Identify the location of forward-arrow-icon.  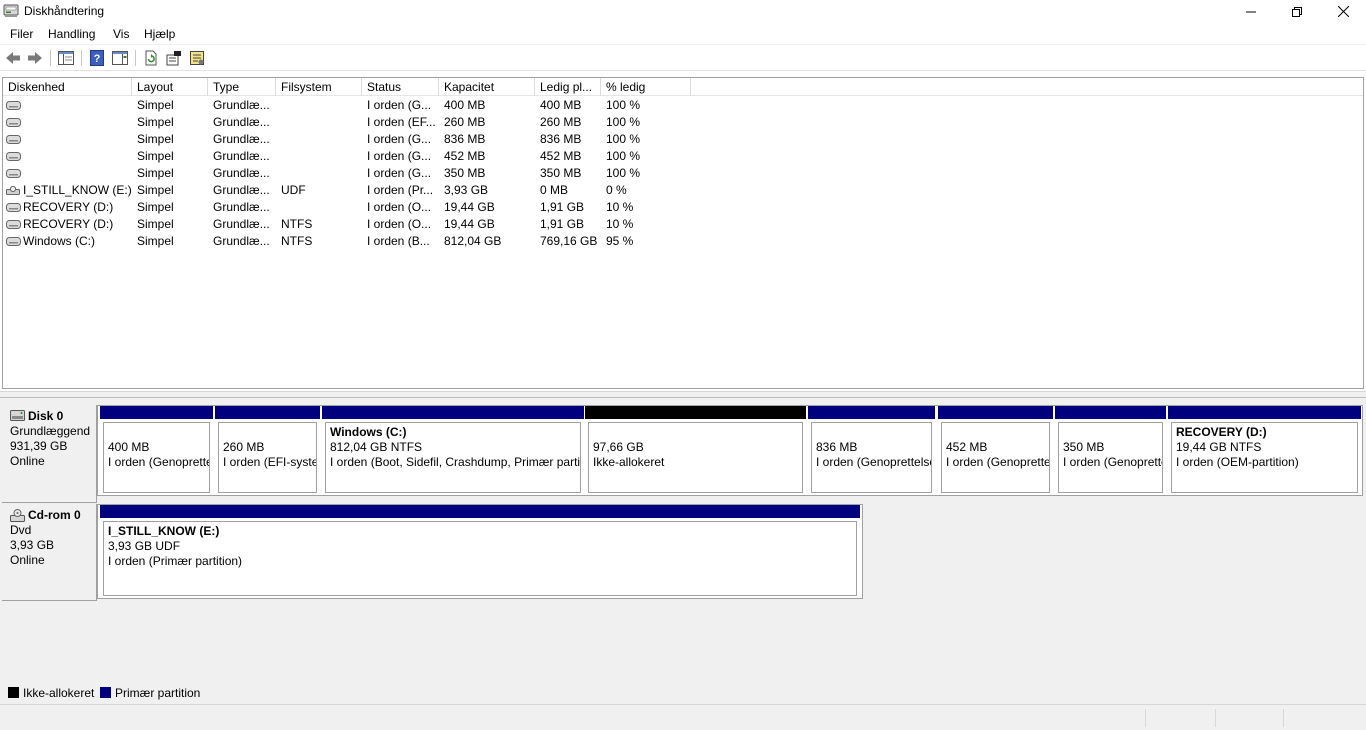
(35, 58).